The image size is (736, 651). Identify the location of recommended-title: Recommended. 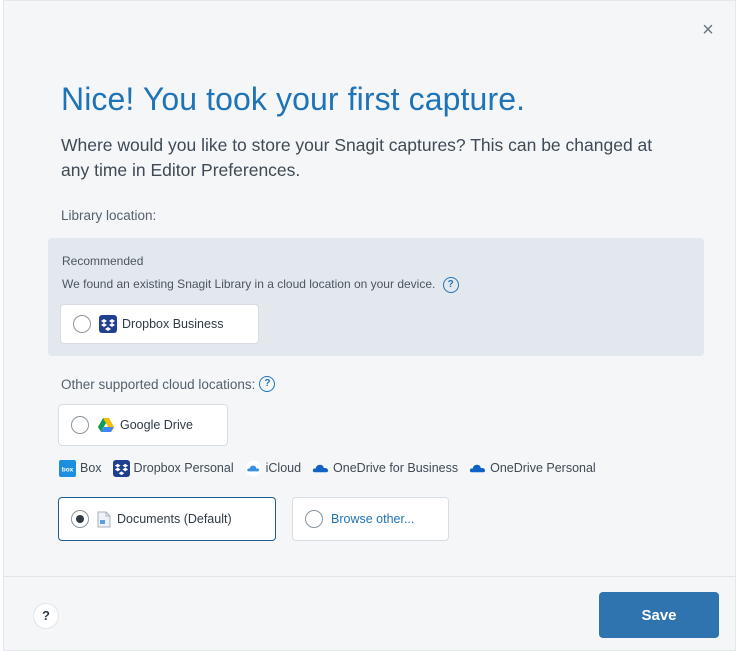
(103, 261).